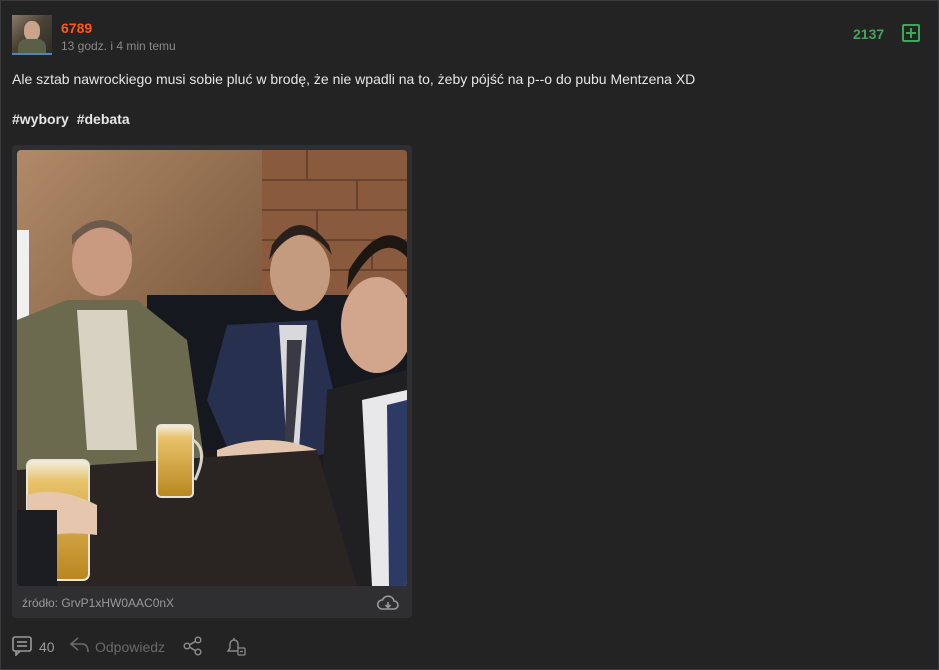  Describe the element at coordinates (80, 645) in the screenshot. I see `reply-icon` at that location.